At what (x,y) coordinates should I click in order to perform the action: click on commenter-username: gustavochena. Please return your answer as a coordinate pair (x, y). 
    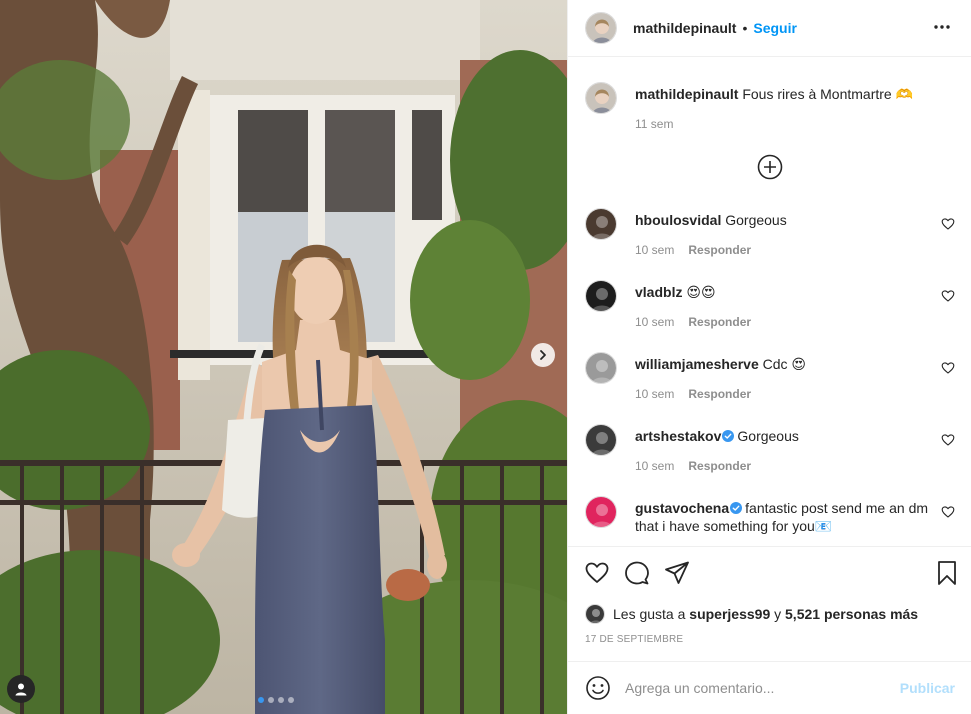
    Looking at the image, I should click on (682, 508).